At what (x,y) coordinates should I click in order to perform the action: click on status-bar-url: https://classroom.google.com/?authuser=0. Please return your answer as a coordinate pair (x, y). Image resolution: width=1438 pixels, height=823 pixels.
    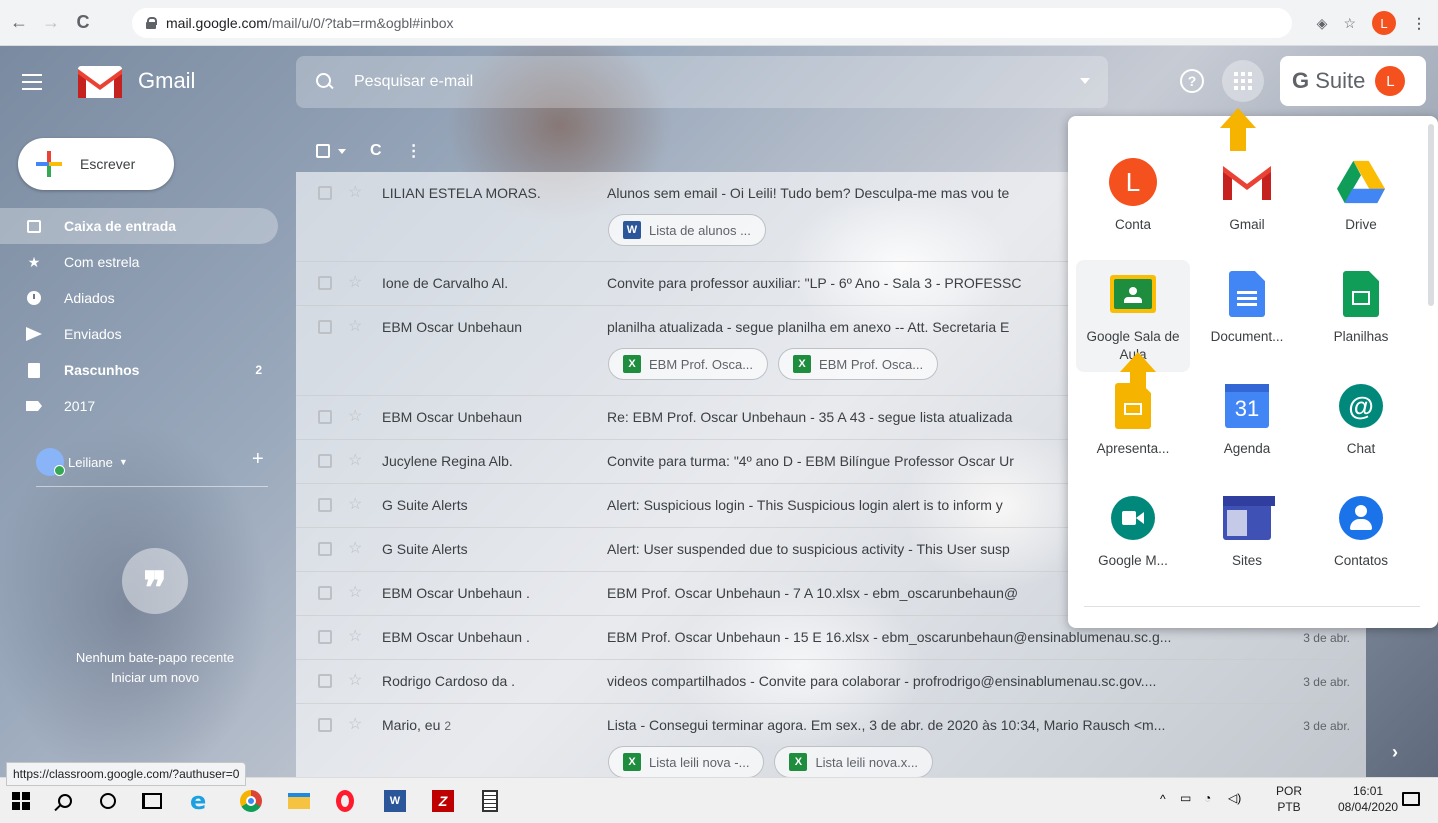
    Looking at the image, I should click on (126, 774).